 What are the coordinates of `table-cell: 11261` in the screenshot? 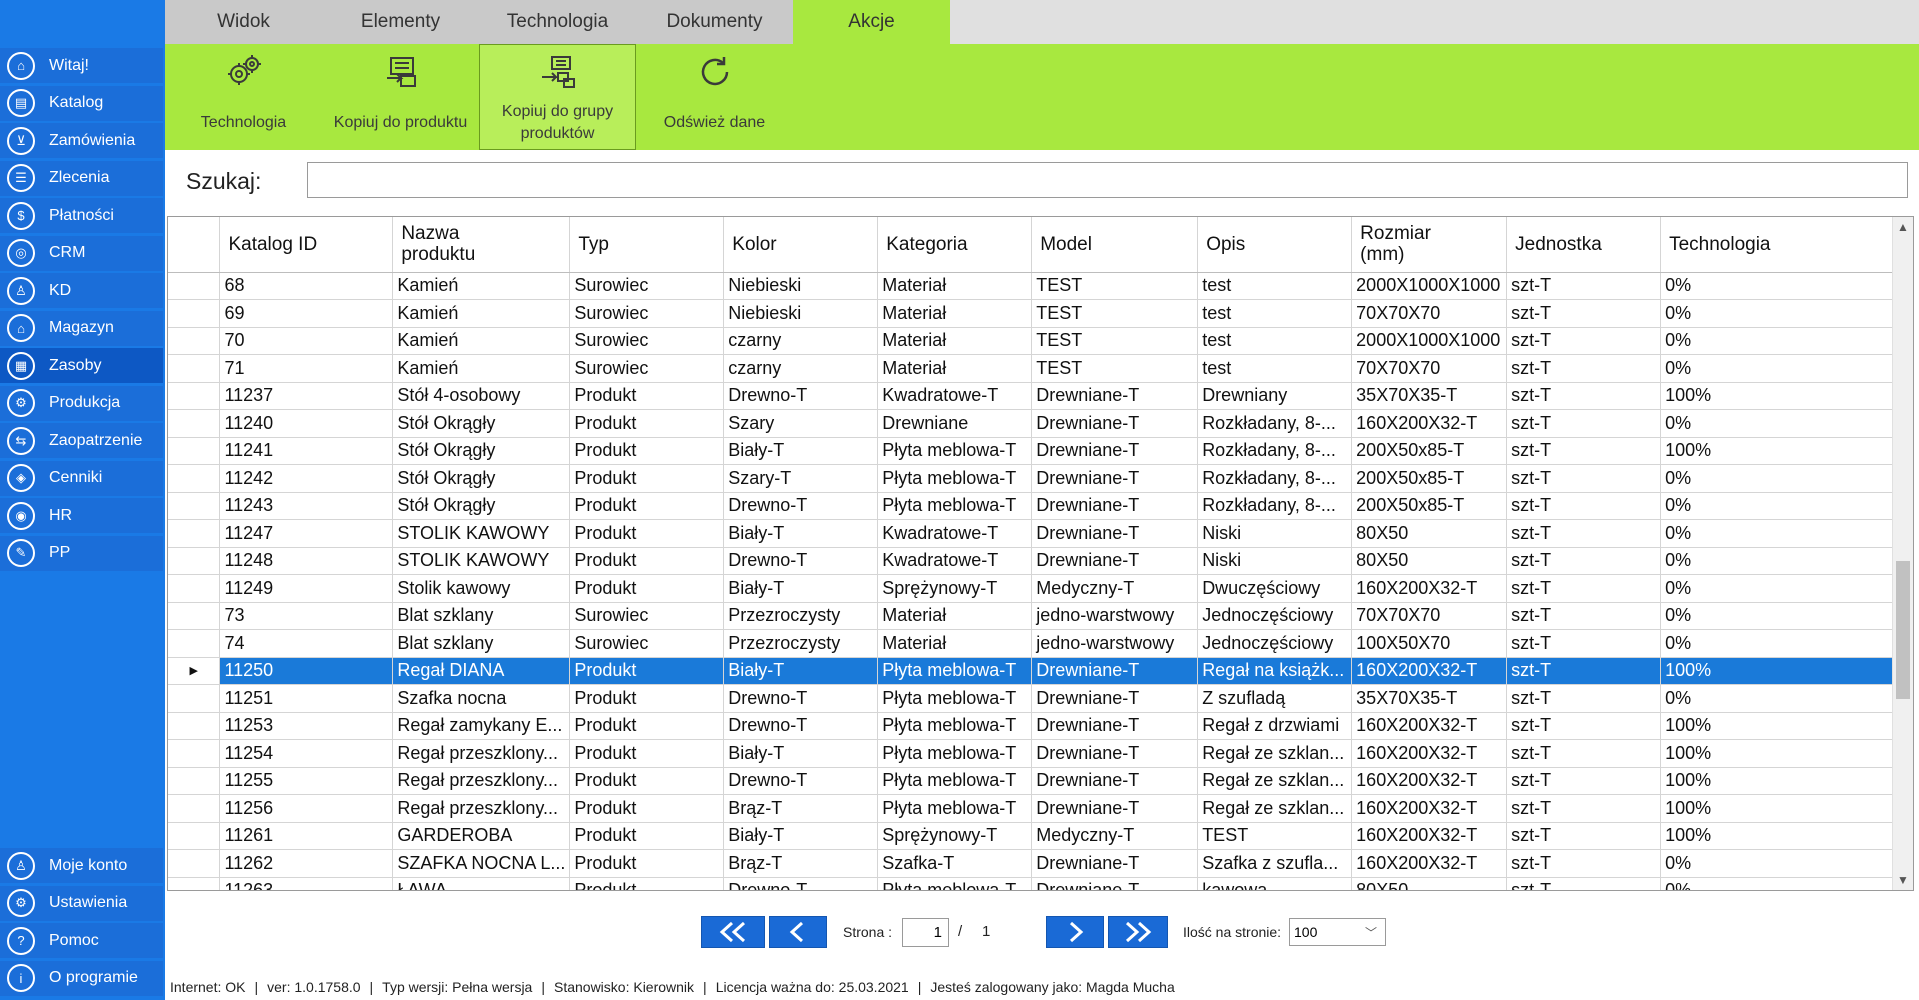 It's located at (306, 836).